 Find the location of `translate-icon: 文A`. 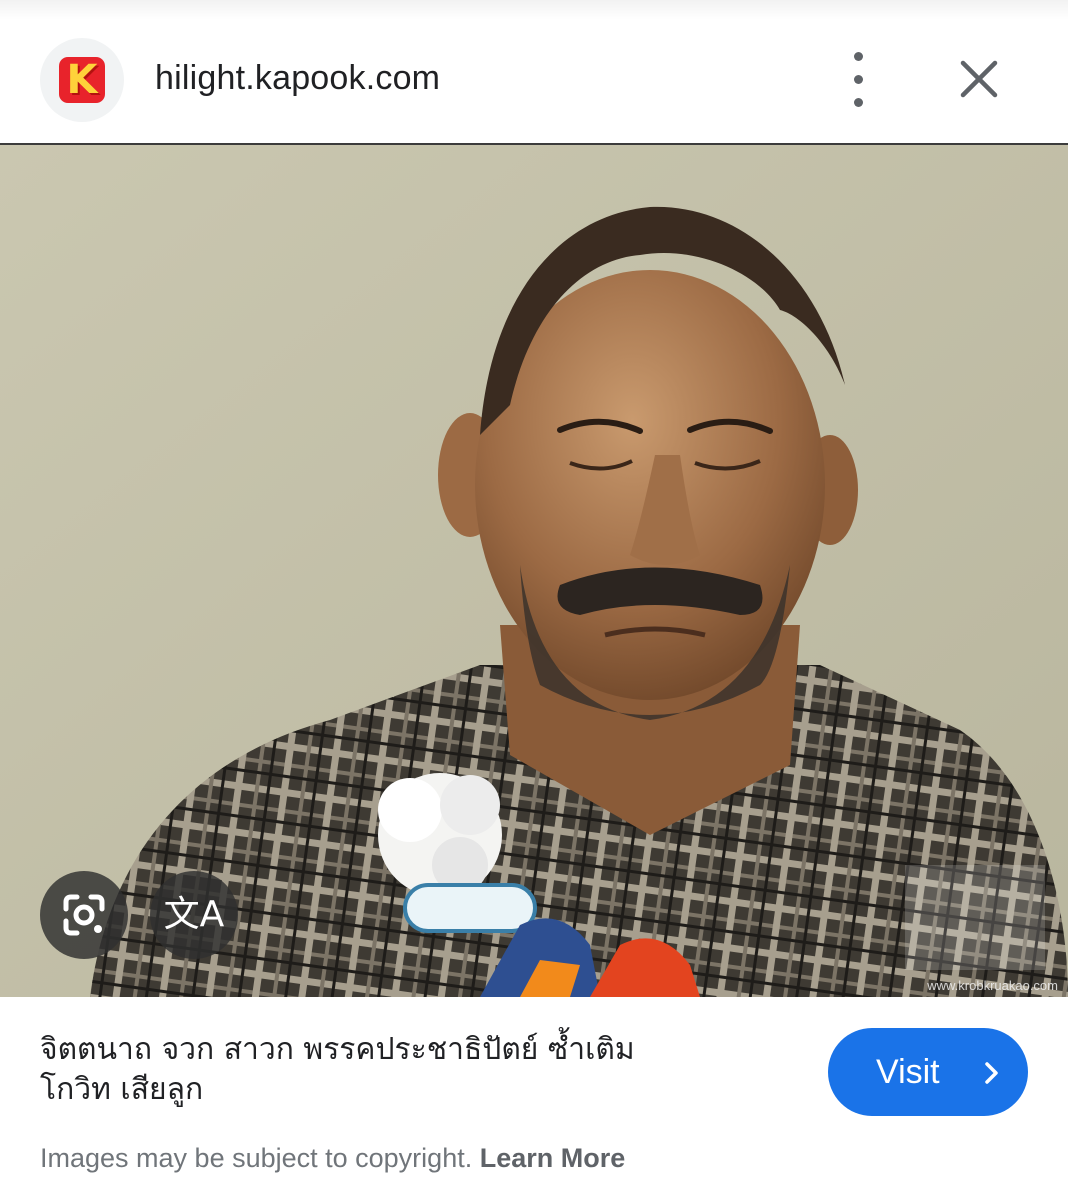

translate-icon: 文A is located at coordinates (194, 914).